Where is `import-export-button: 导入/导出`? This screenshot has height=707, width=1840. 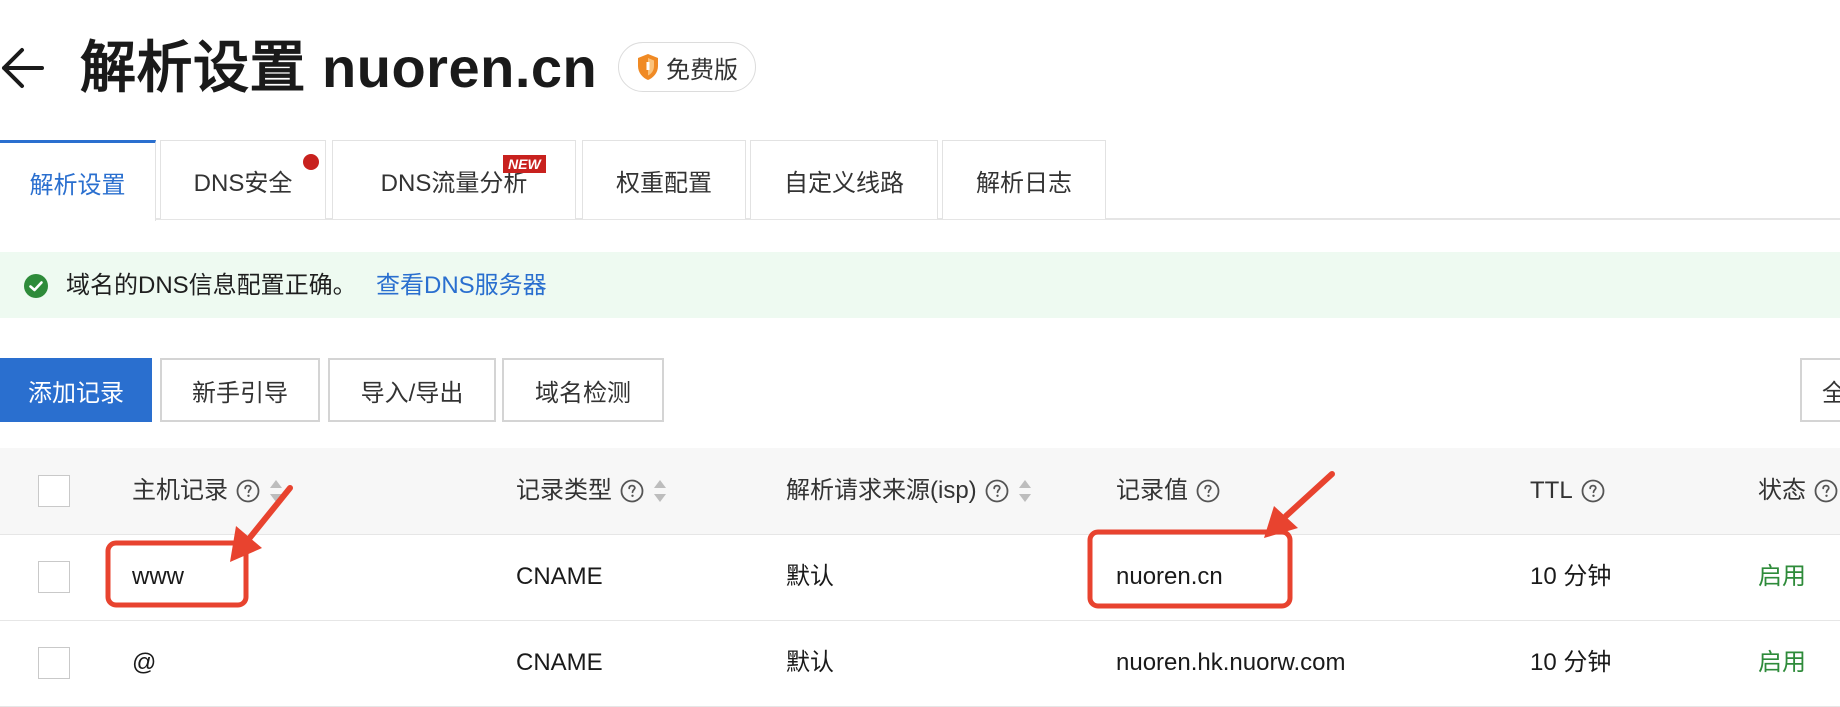 import-export-button: 导入/导出 is located at coordinates (412, 390).